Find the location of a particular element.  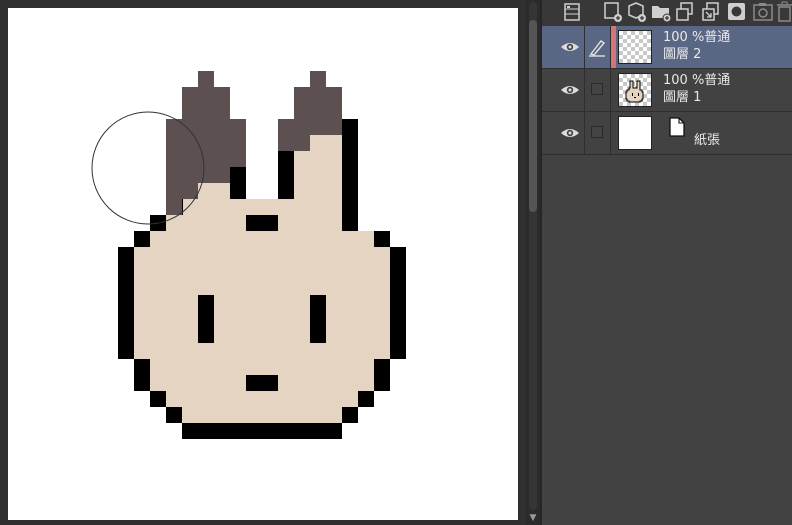

left-eye is located at coordinates (206, 319).